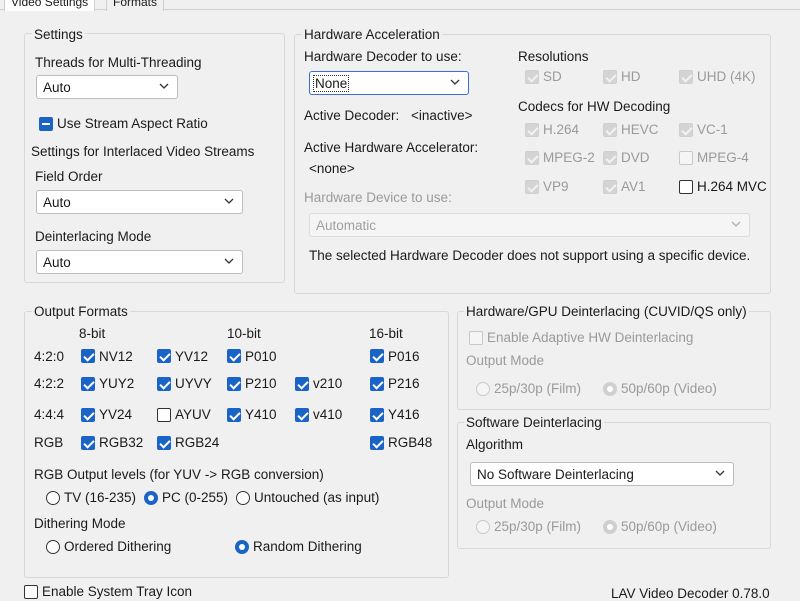  I want to click on fmt-v210-label: v210, so click(328, 383).